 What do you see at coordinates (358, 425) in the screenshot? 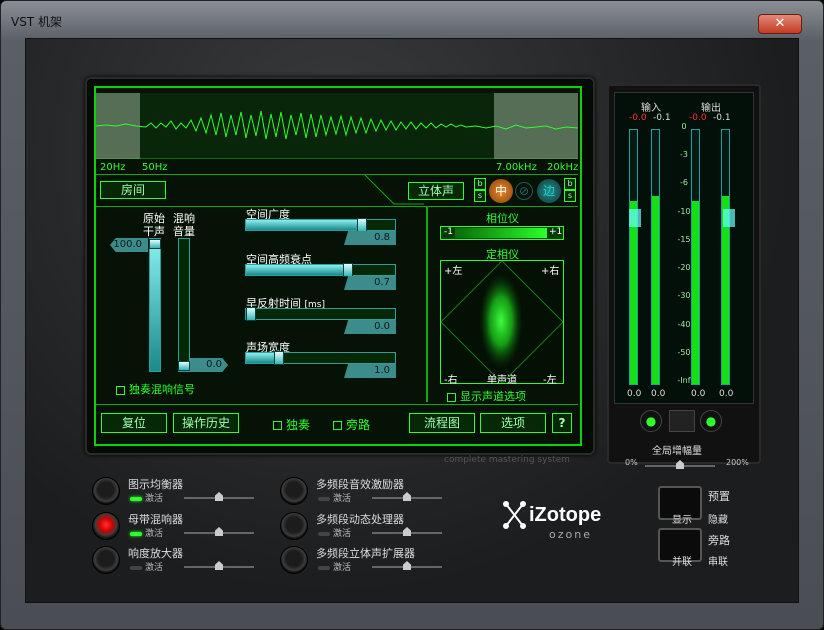
I see `bypass-label: 旁路` at bounding box center [358, 425].